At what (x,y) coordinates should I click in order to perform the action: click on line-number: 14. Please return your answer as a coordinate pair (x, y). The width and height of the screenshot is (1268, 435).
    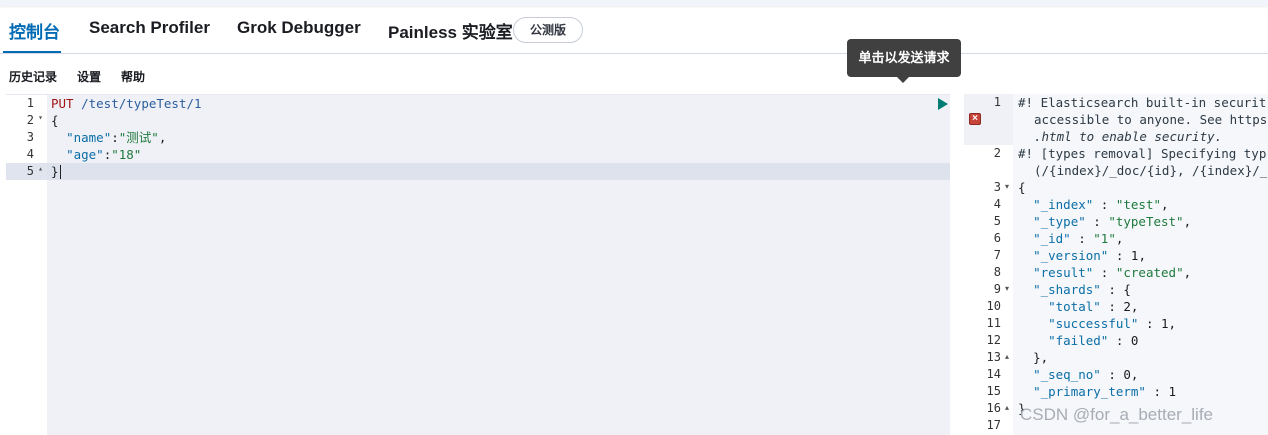
    Looking at the image, I should click on (993, 374).